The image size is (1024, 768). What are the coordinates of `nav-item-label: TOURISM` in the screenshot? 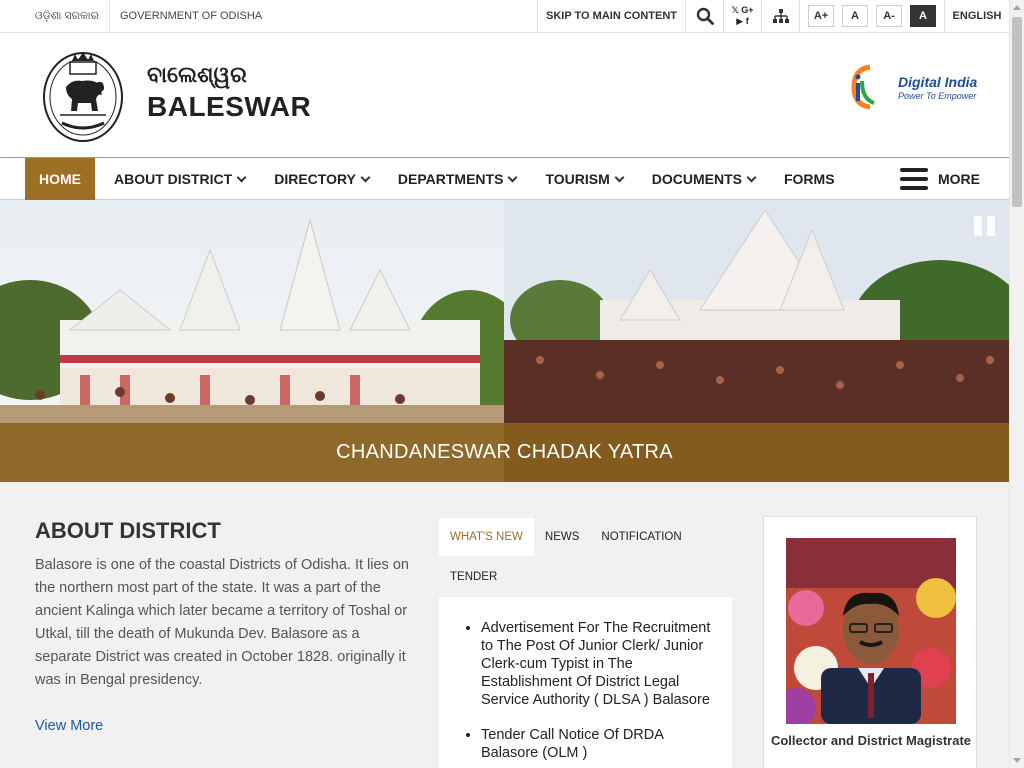 It's located at (577, 179).